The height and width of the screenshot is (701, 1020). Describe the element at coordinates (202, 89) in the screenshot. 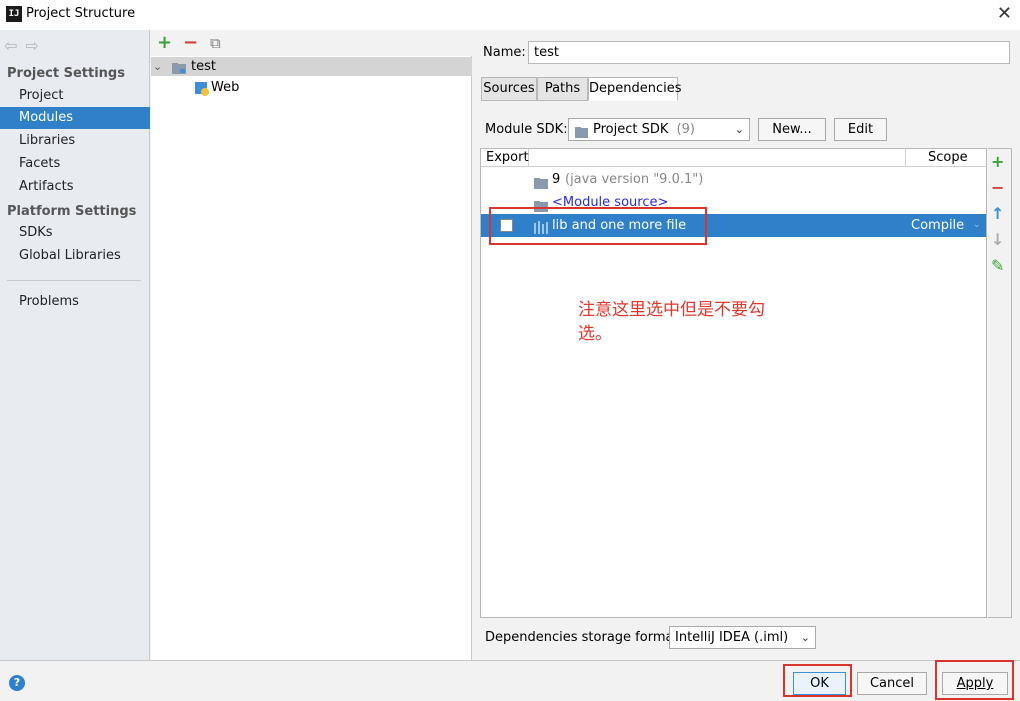

I see `web-facet-icon` at that location.